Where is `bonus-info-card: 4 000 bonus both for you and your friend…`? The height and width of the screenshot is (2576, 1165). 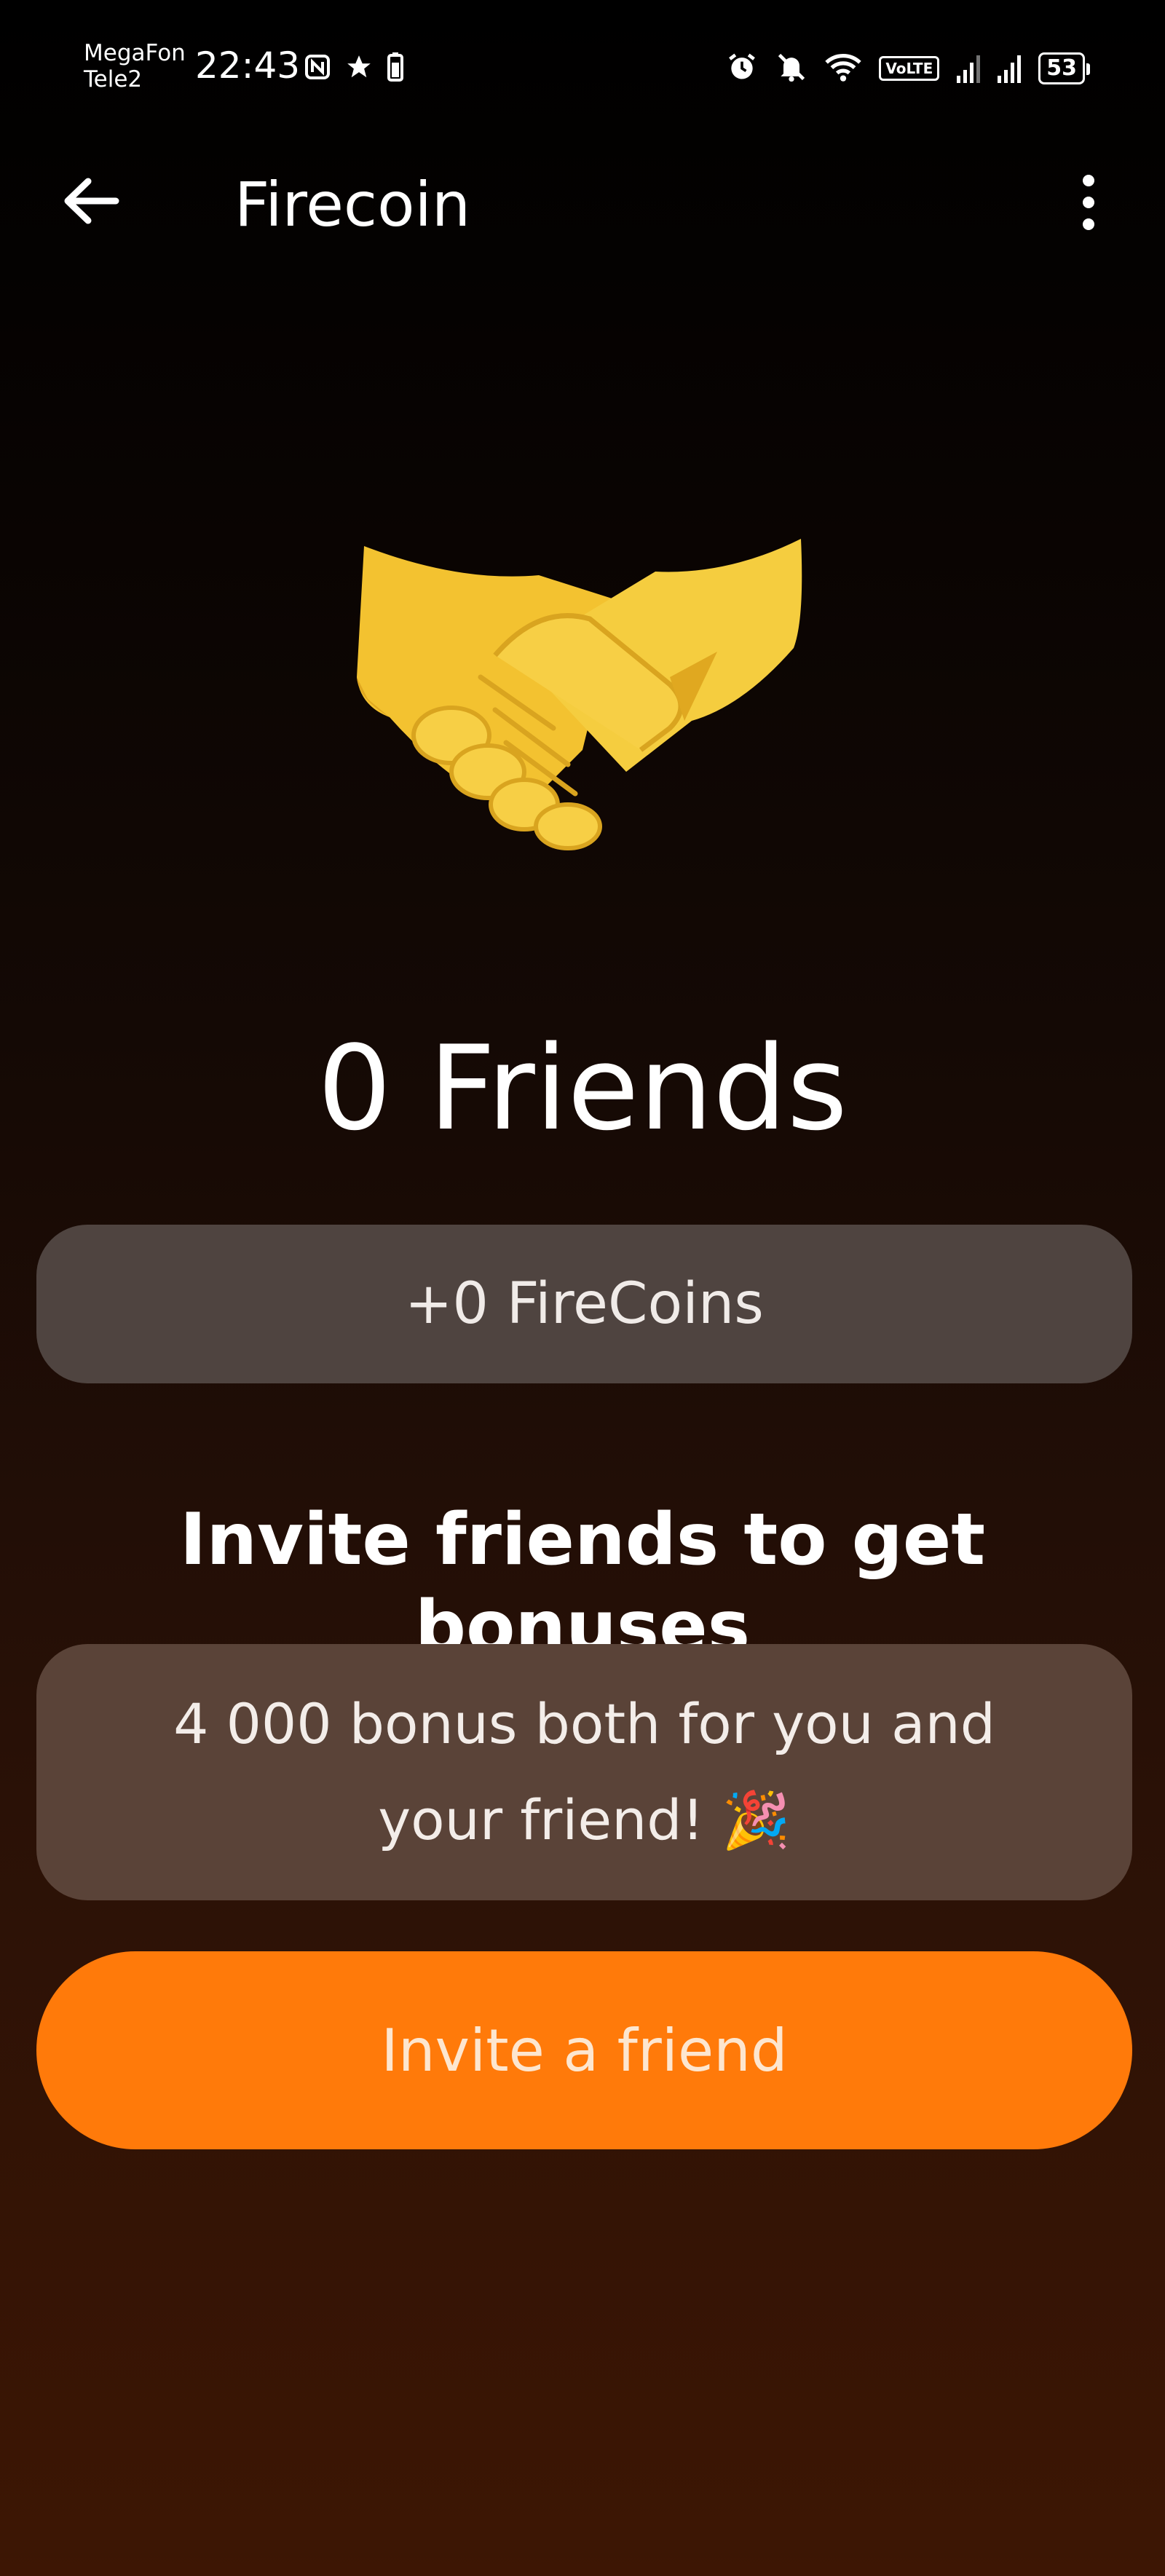
bonus-info-card: 4 000 bonus both for you and your friend… is located at coordinates (584, 1772).